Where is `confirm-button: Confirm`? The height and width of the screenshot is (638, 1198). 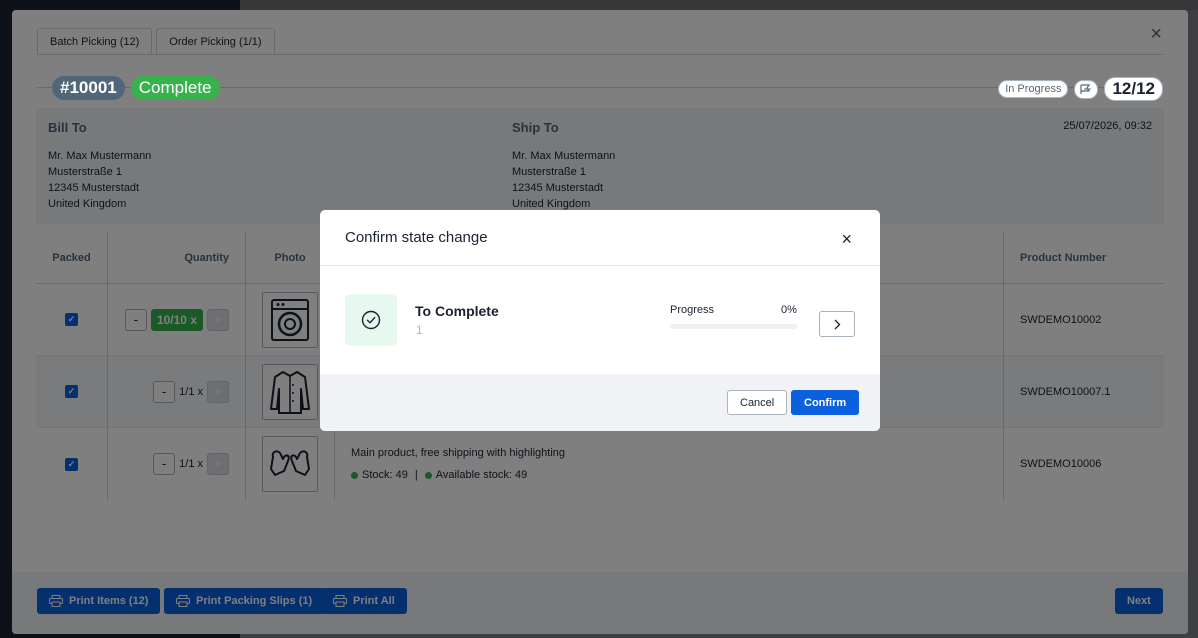 confirm-button: Confirm is located at coordinates (825, 402).